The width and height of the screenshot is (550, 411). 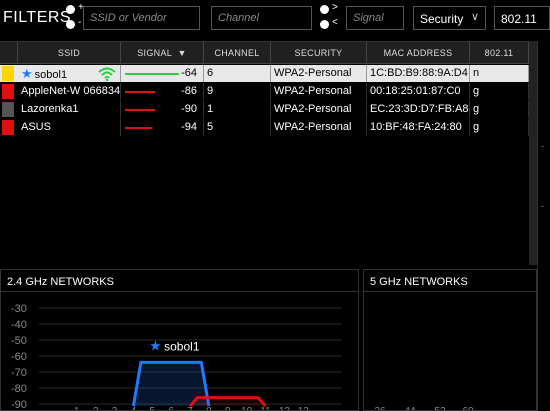 What do you see at coordinates (418, 73) in the screenshot?
I see `mac-cell: 1C:BD:B9:88:9A:D4` at bounding box center [418, 73].